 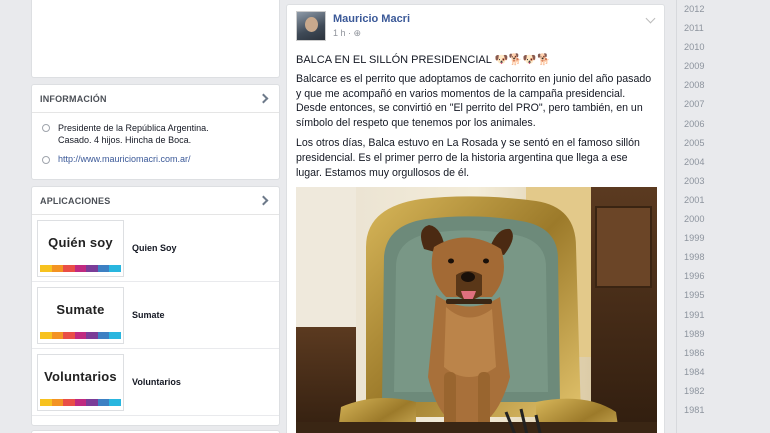 What do you see at coordinates (723, 104) in the screenshot?
I see `timeline-year: 2007` at bounding box center [723, 104].